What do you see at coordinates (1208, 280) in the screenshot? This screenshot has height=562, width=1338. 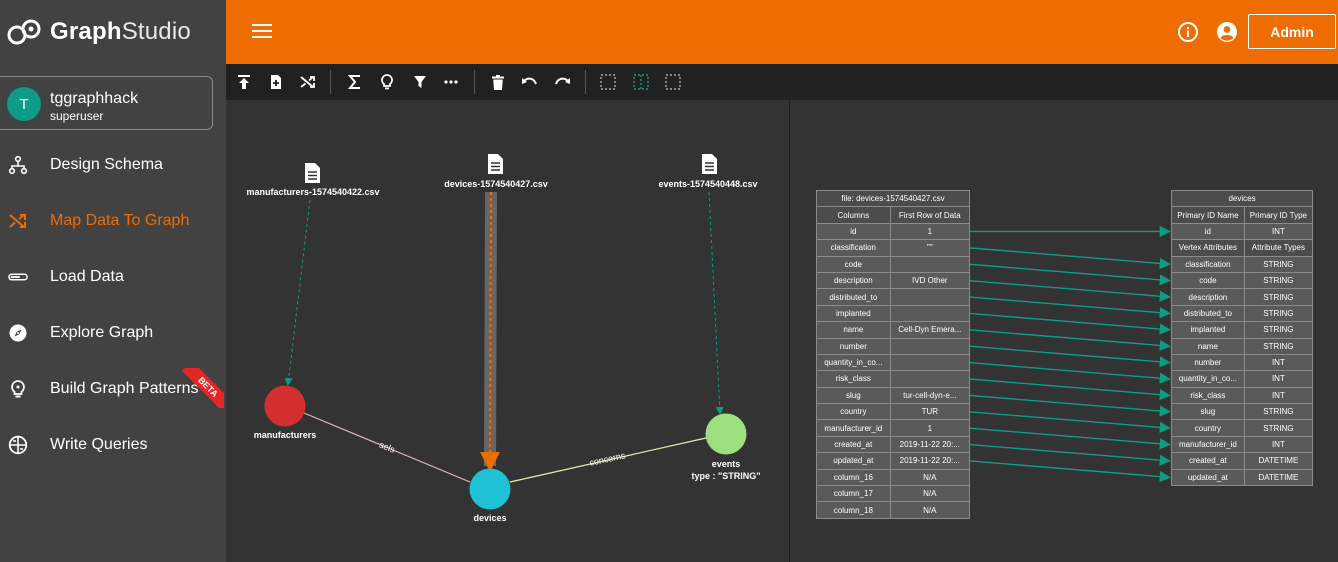 I see `attribute-name-cell: code` at bounding box center [1208, 280].